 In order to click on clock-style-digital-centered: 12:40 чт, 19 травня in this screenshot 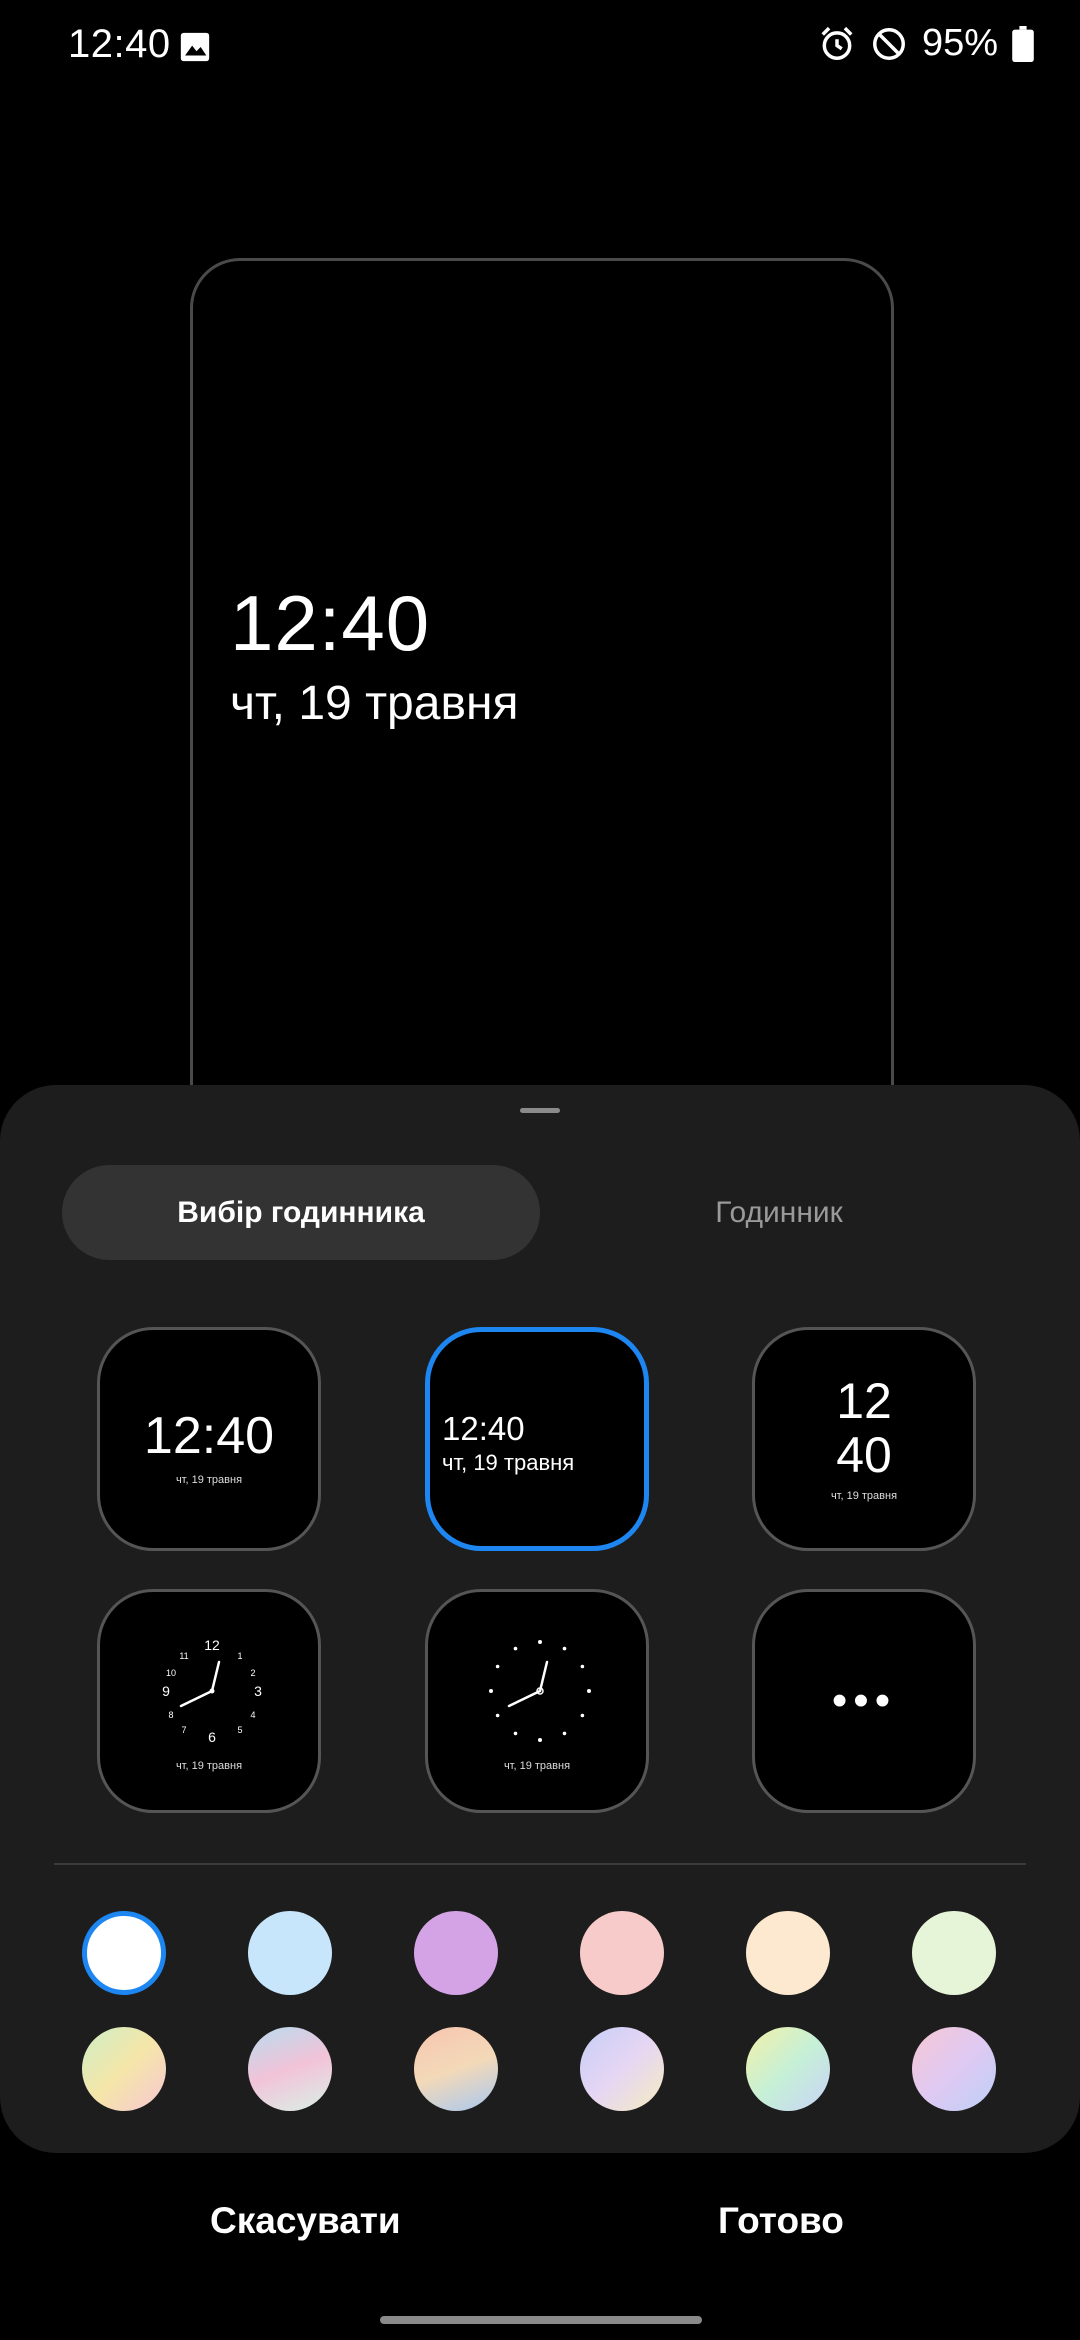, I will do `click(209, 1439)`.